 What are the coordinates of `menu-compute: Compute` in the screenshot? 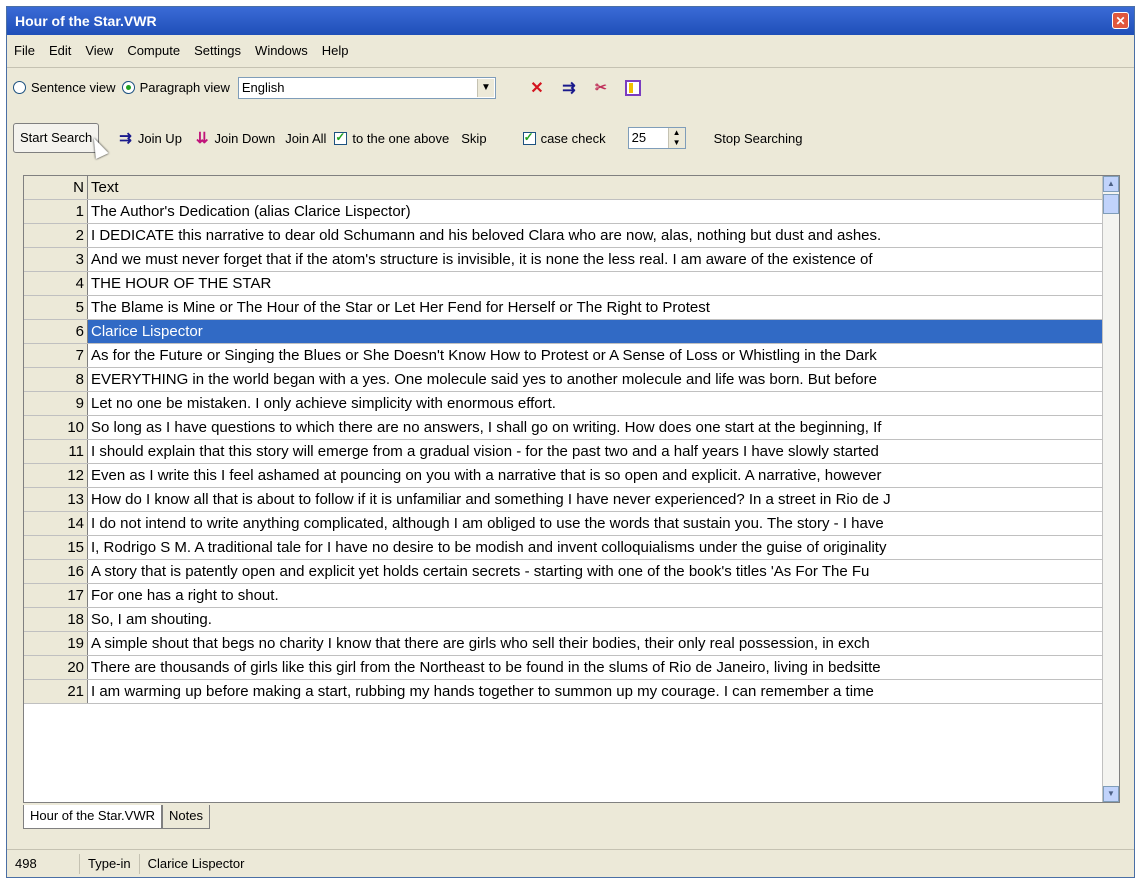 It's located at (153, 50).